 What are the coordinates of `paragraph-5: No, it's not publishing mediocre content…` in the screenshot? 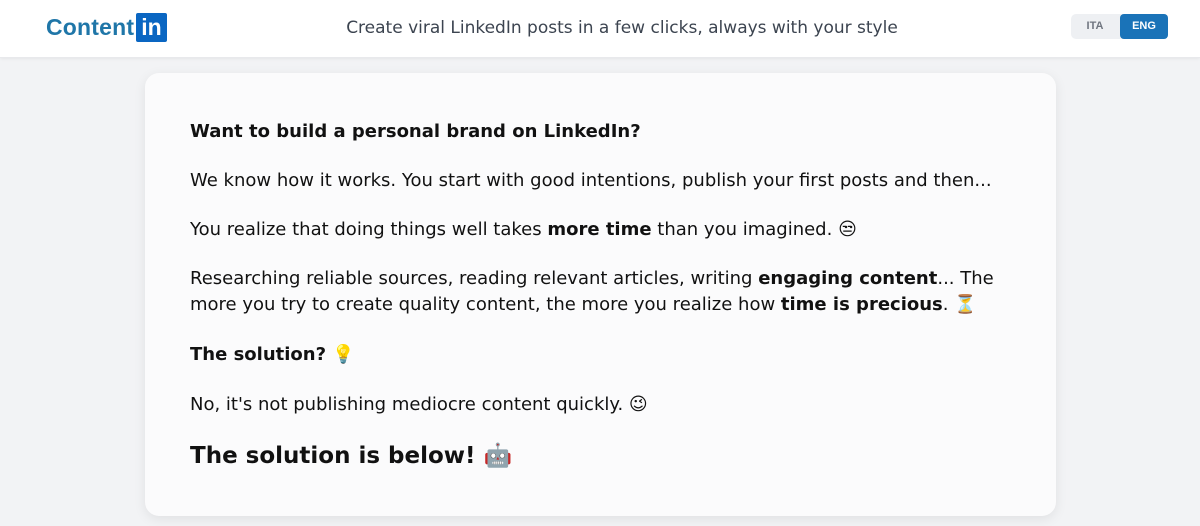 It's located at (605, 405).